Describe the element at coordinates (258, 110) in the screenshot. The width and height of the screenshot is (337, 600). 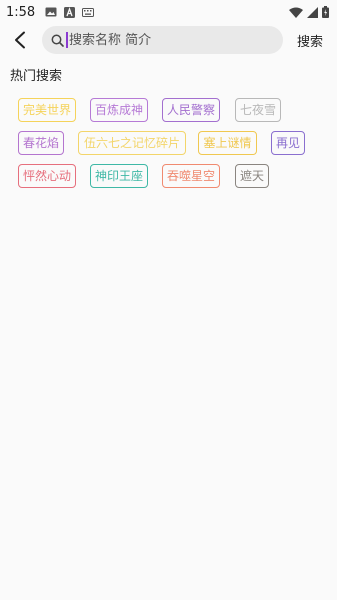
I see `hot-tag: 七夜雪` at that location.